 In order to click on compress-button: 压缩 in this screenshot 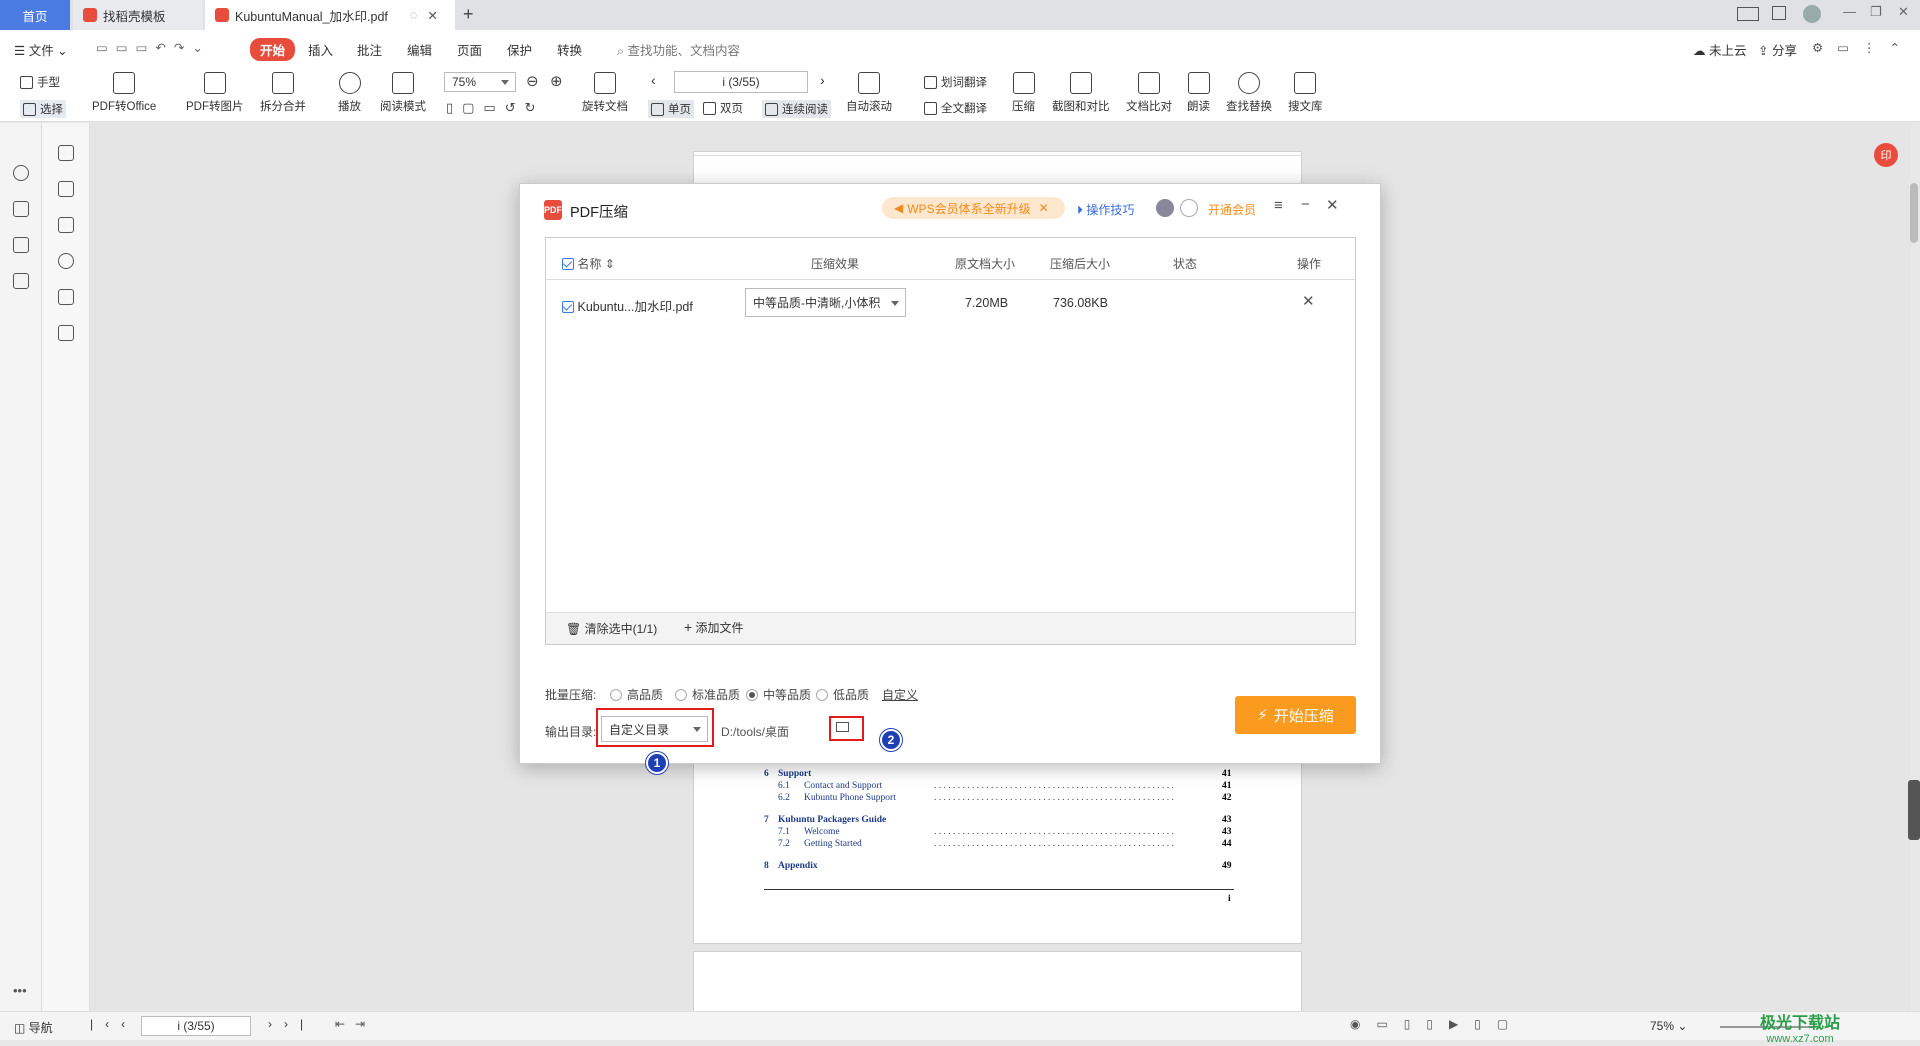, I will do `click(1023, 93)`.